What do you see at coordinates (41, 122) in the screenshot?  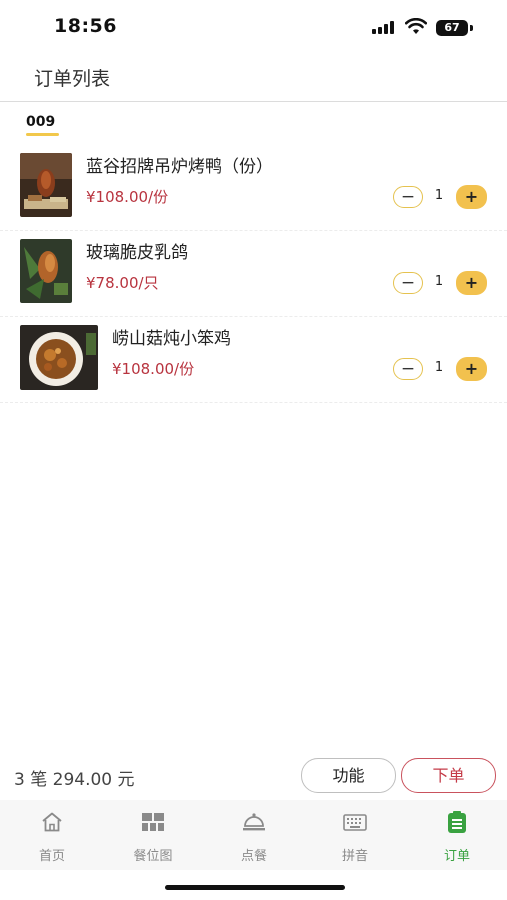 I see `order-group-label: 009` at bounding box center [41, 122].